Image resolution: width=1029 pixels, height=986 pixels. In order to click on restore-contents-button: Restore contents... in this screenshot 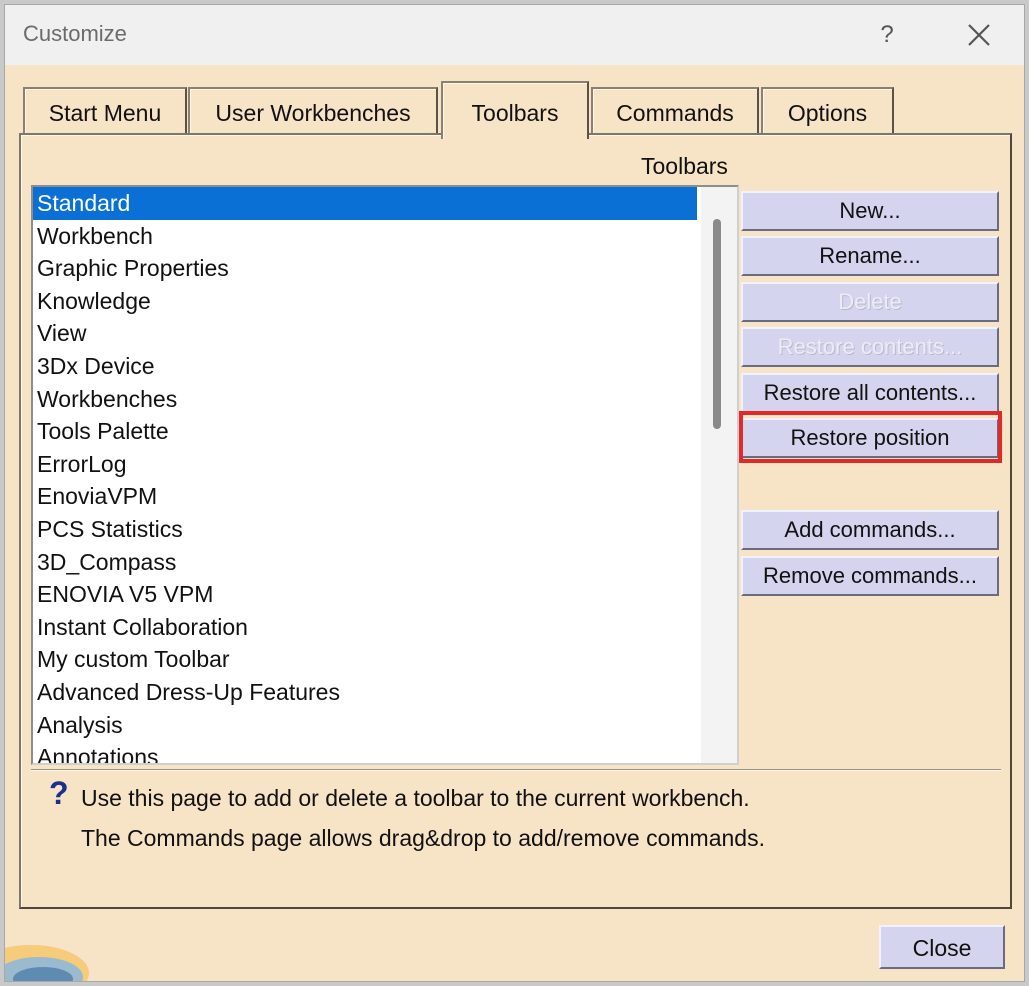, I will do `click(870, 347)`.